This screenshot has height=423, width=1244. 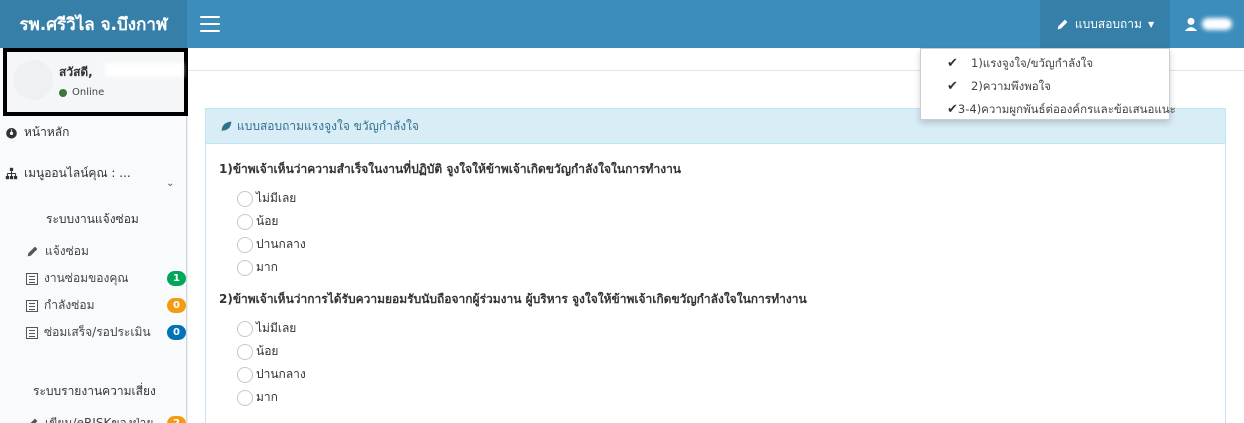 What do you see at coordinates (11, 133) in the screenshot?
I see `dashboard-icon` at bounding box center [11, 133].